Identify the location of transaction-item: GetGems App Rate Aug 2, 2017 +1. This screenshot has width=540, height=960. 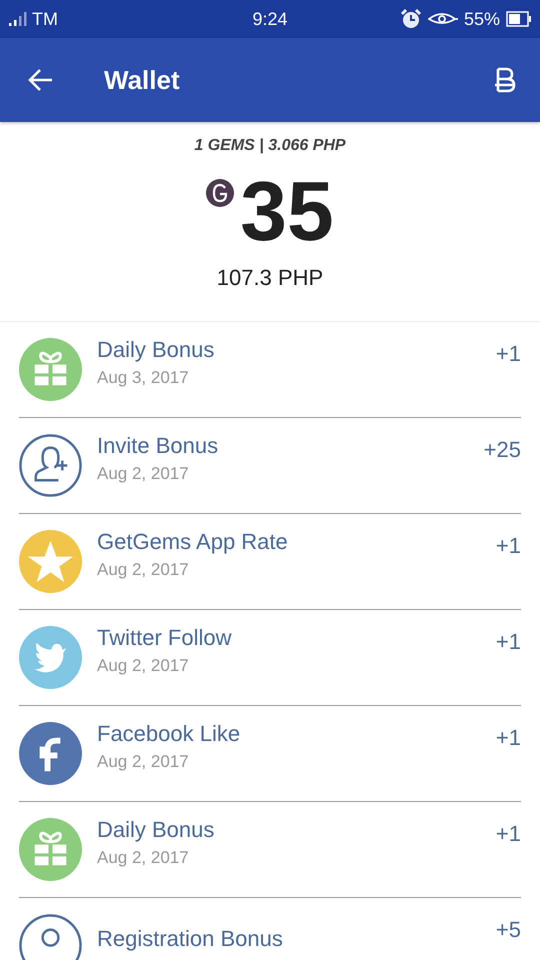
(270, 562).